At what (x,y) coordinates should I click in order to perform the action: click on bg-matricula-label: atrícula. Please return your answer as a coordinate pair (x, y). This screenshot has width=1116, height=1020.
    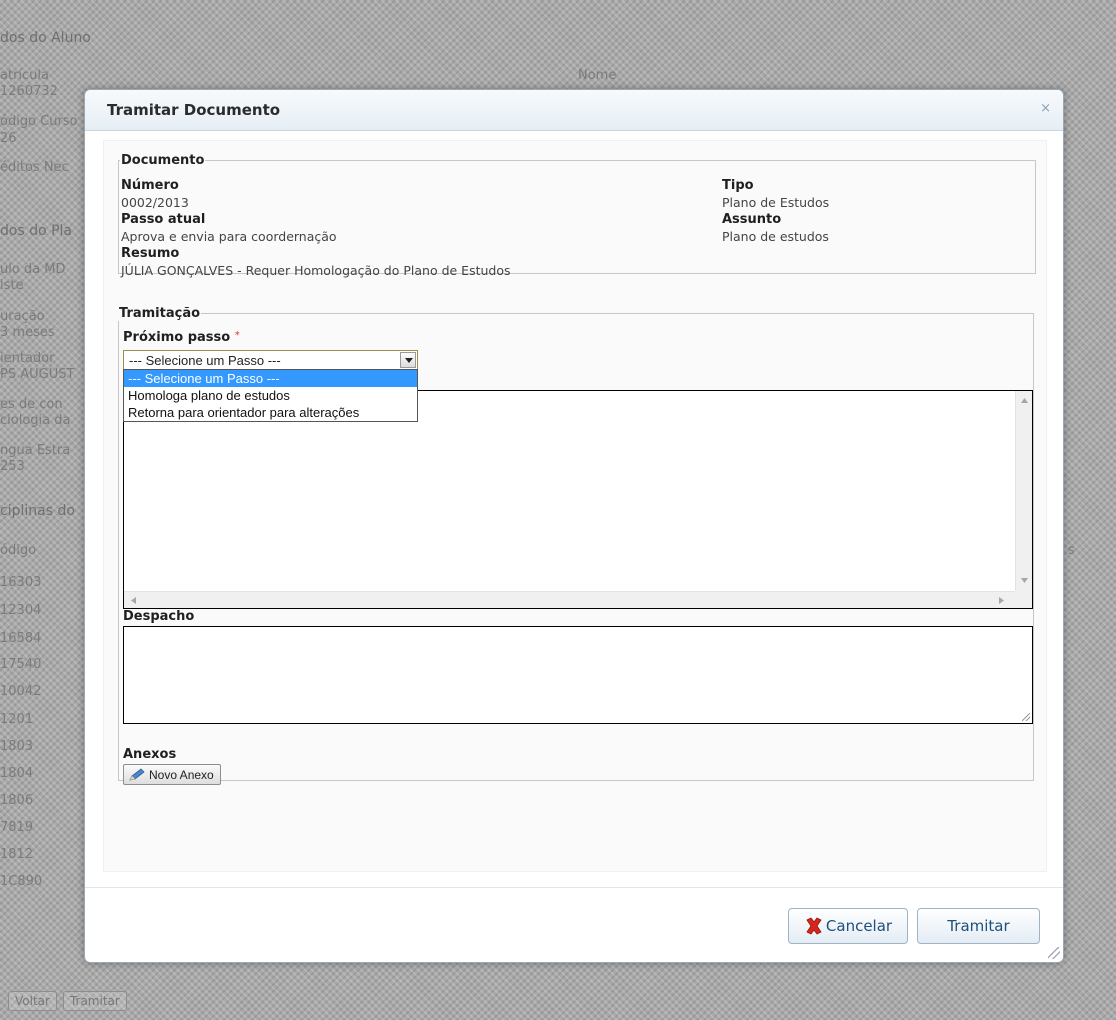
    Looking at the image, I should click on (24, 75).